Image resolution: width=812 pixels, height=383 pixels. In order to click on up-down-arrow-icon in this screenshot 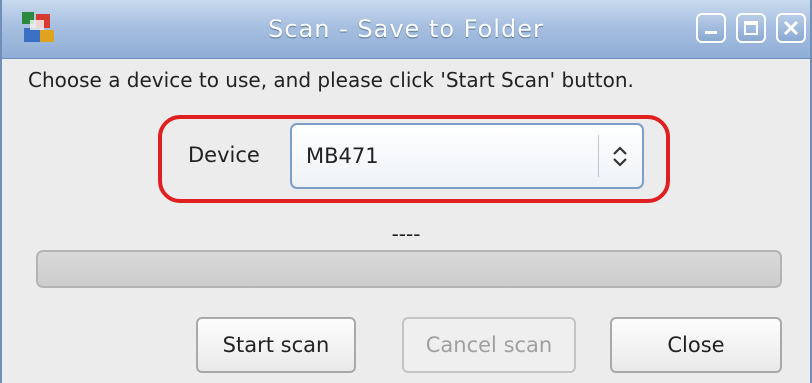, I will do `click(620, 156)`.